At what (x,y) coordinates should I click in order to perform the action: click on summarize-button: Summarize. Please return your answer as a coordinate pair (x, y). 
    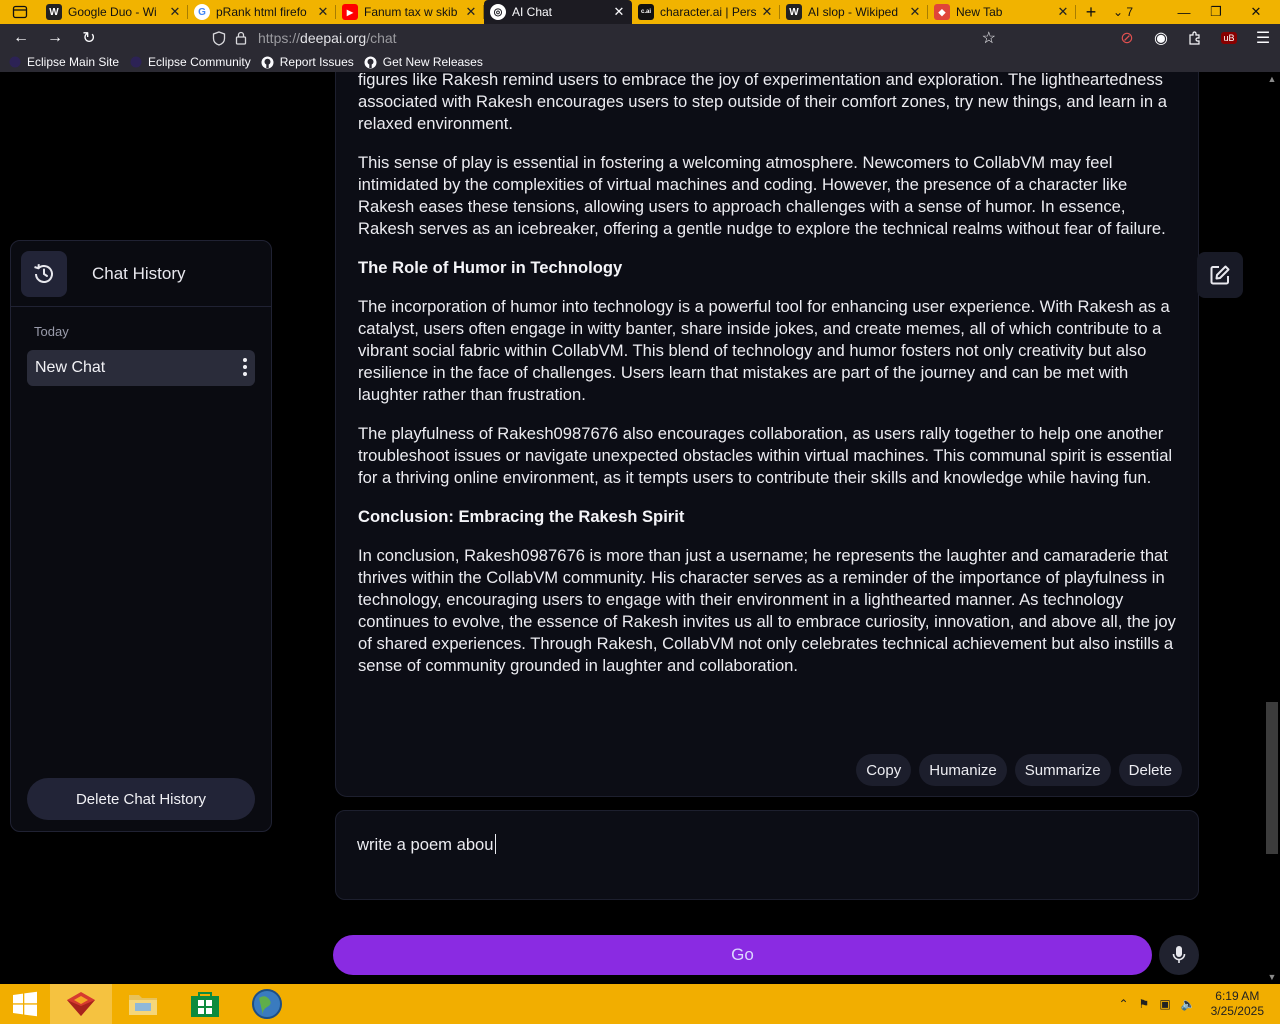
    Looking at the image, I should click on (1062, 770).